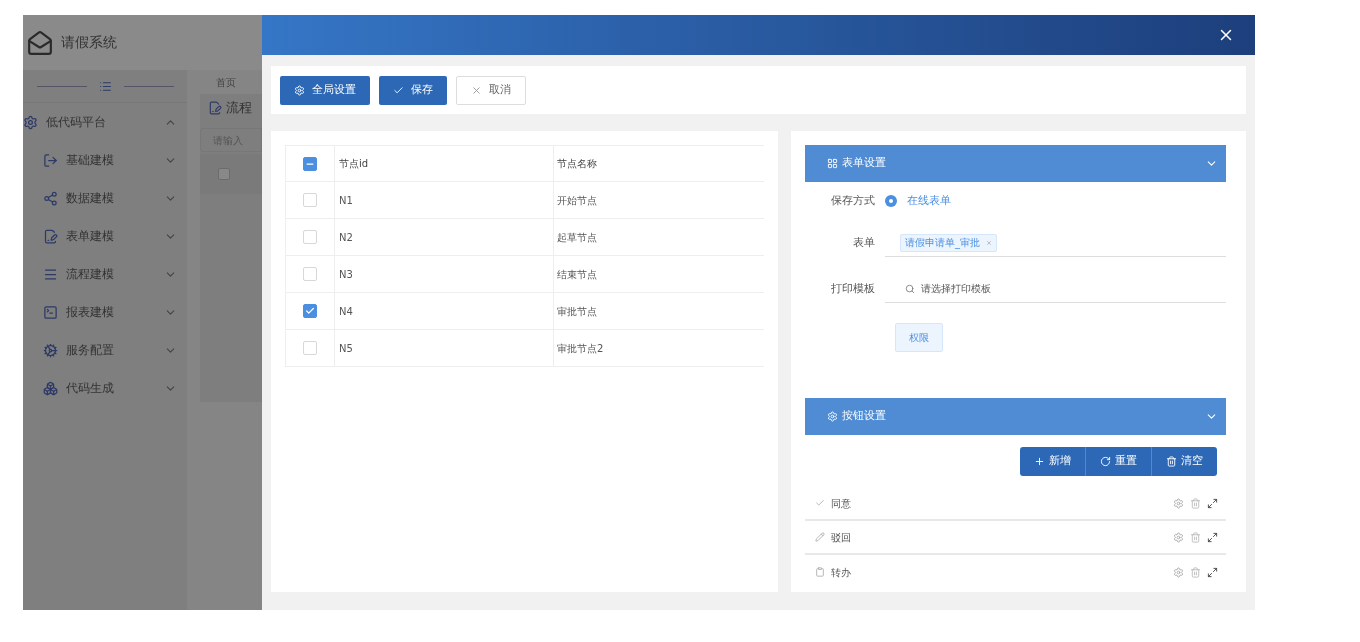 The height and width of the screenshot is (642, 1360). What do you see at coordinates (226, 82) in the screenshot?
I see `tab: 首页` at bounding box center [226, 82].